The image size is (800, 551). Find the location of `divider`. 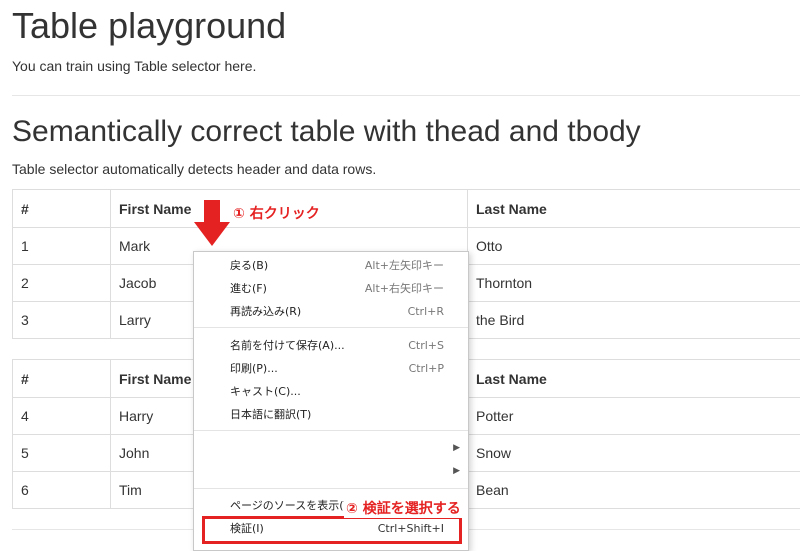

divider is located at coordinates (406, 95).